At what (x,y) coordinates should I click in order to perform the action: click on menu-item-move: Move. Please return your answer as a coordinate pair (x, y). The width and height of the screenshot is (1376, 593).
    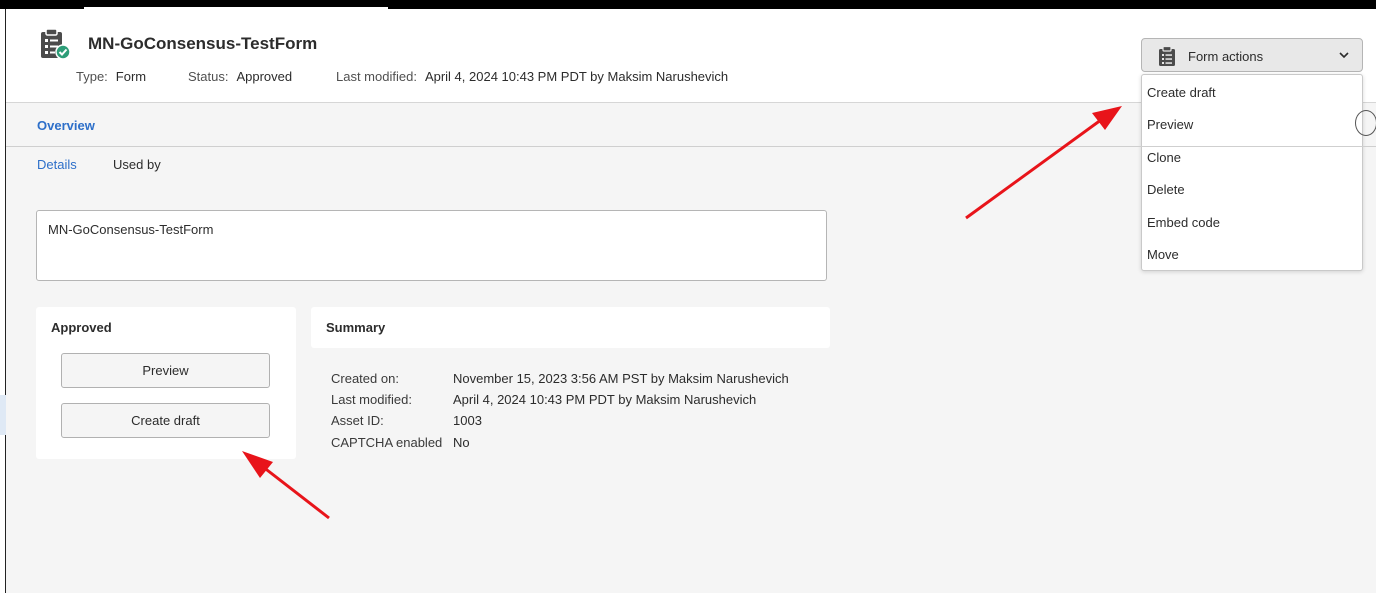
    Looking at the image, I should click on (1163, 254).